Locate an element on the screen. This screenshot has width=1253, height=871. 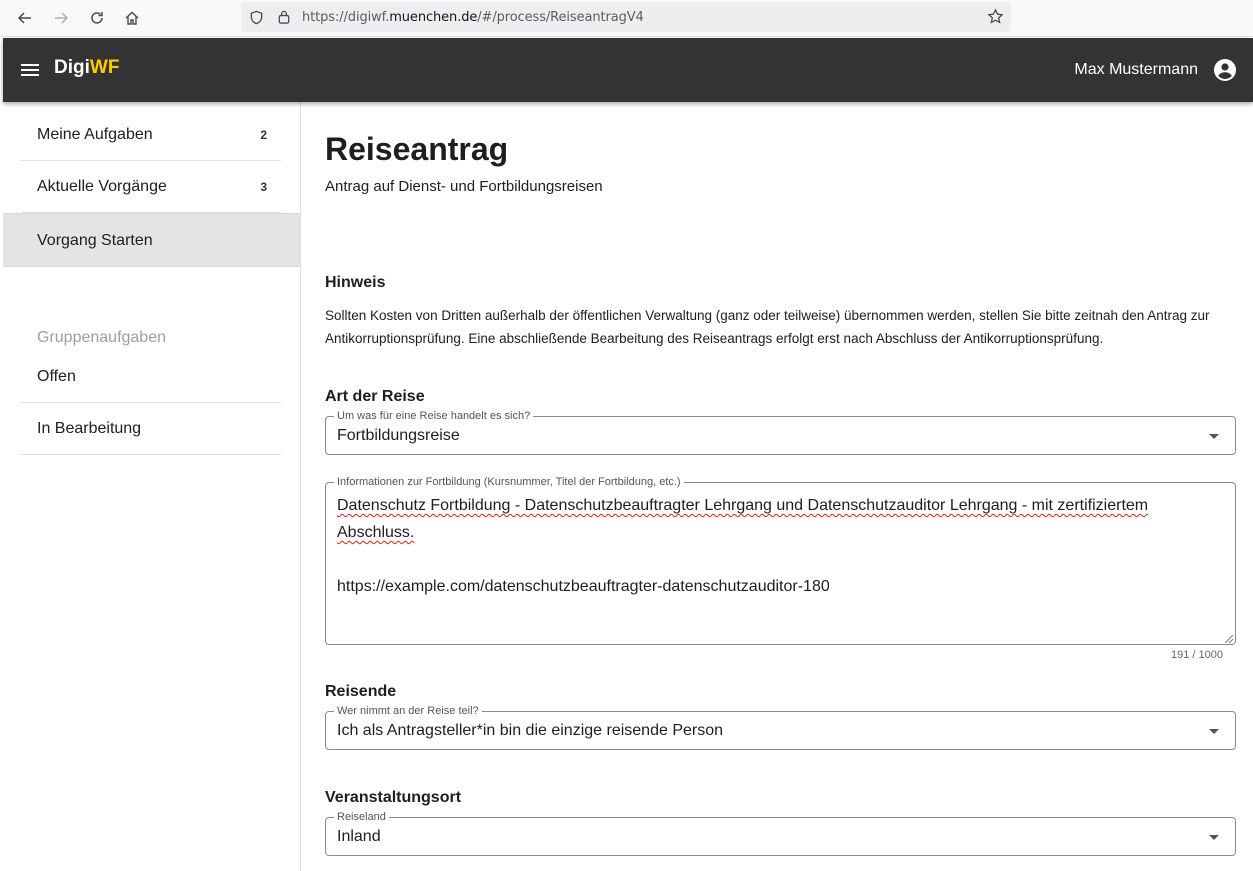
field-label: Wer nimmt an der Reise teil? is located at coordinates (408, 711).